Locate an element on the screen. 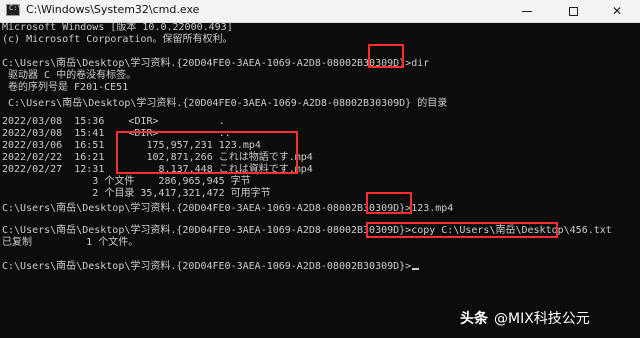  highlight-box-open-mp4 is located at coordinates (389, 203).